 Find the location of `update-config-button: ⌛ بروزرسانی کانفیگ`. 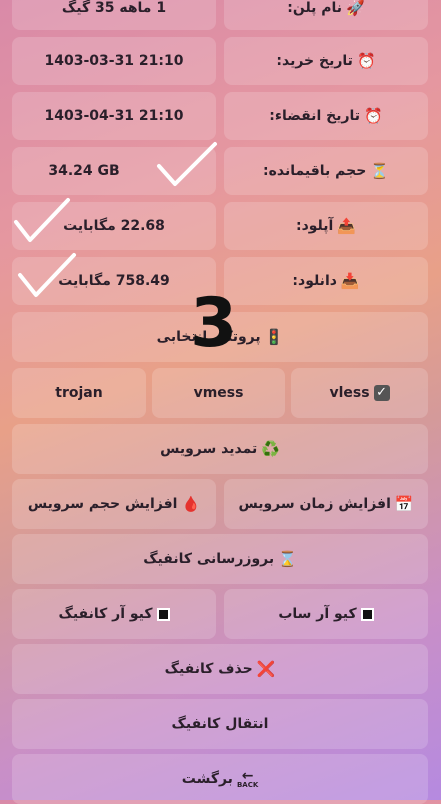

update-config-button: ⌛ بروزرسانی کانفیگ is located at coordinates (220, 559).